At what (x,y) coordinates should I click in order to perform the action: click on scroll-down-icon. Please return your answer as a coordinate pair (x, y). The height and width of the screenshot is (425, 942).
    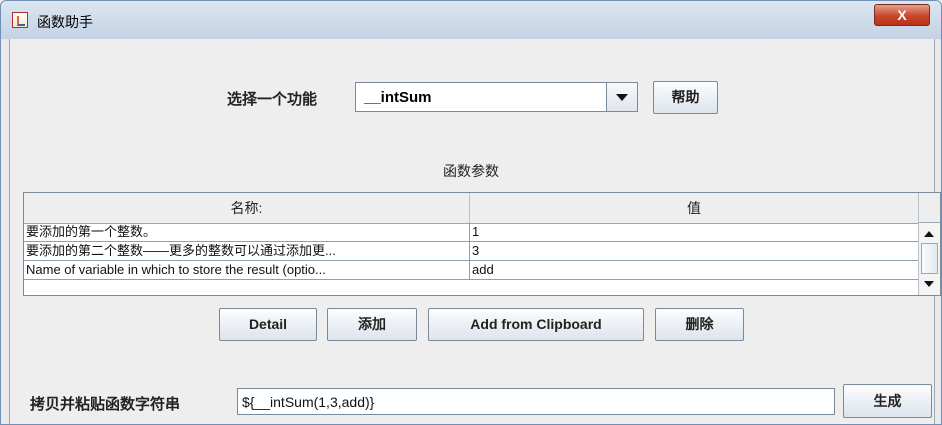
    Looking at the image, I should click on (929, 284).